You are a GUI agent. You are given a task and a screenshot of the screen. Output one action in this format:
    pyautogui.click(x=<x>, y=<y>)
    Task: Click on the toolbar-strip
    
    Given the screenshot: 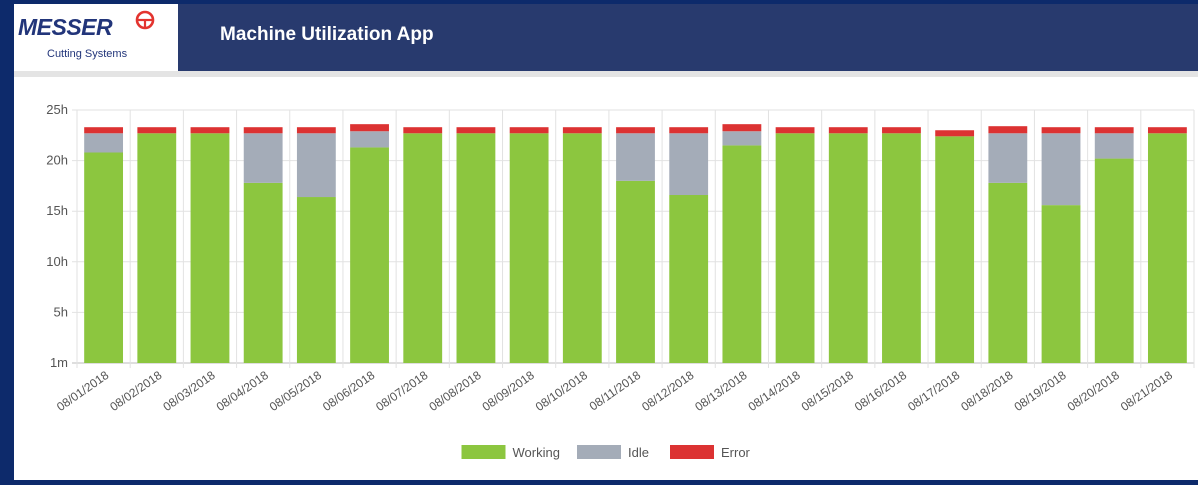 What is the action you would take?
    pyautogui.click(x=606, y=74)
    